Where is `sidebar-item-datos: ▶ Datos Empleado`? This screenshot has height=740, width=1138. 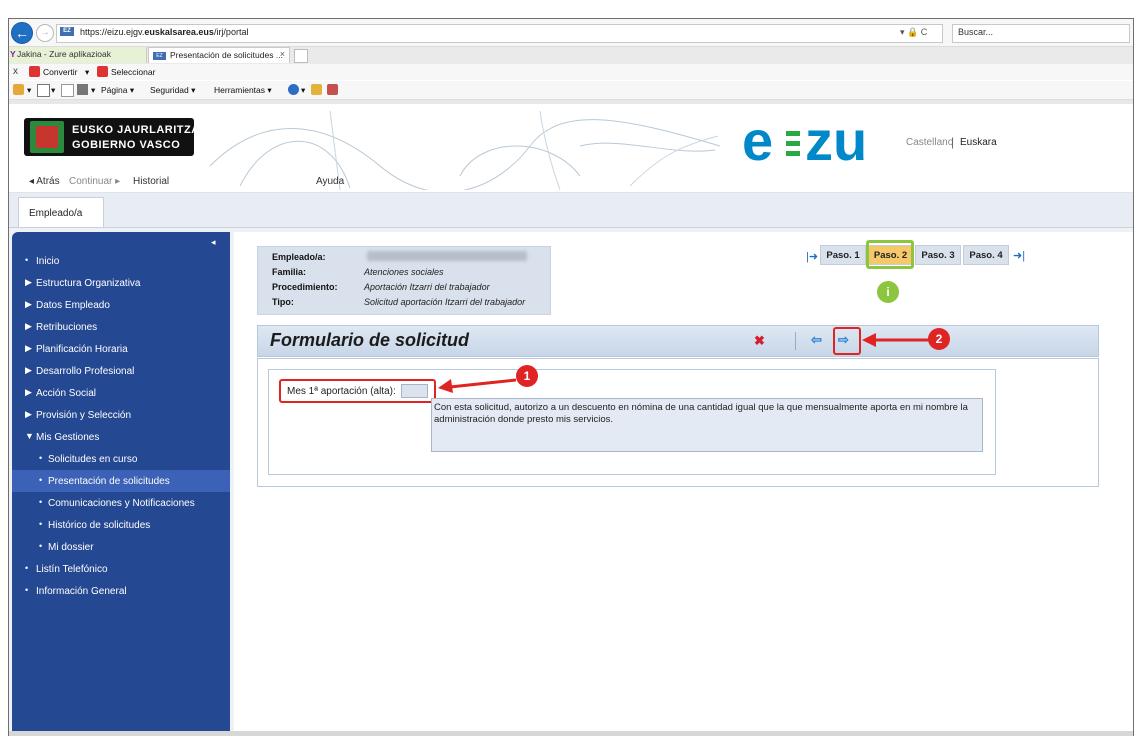 sidebar-item-datos: ▶ Datos Empleado is located at coordinates (121, 305).